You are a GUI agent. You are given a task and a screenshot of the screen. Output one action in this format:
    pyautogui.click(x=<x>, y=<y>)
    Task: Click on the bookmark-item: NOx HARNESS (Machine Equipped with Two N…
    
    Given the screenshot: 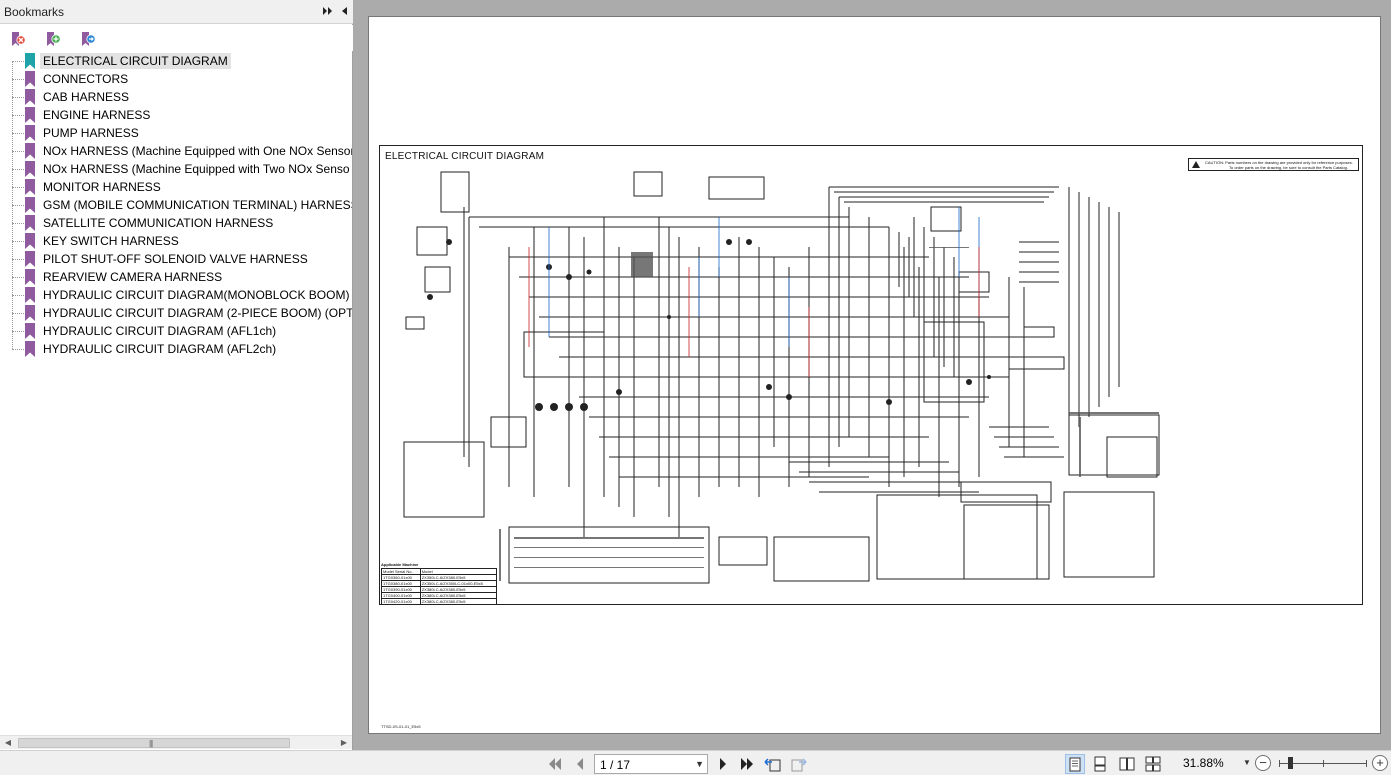 What is the action you would take?
    pyautogui.click(x=176, y=169)
    